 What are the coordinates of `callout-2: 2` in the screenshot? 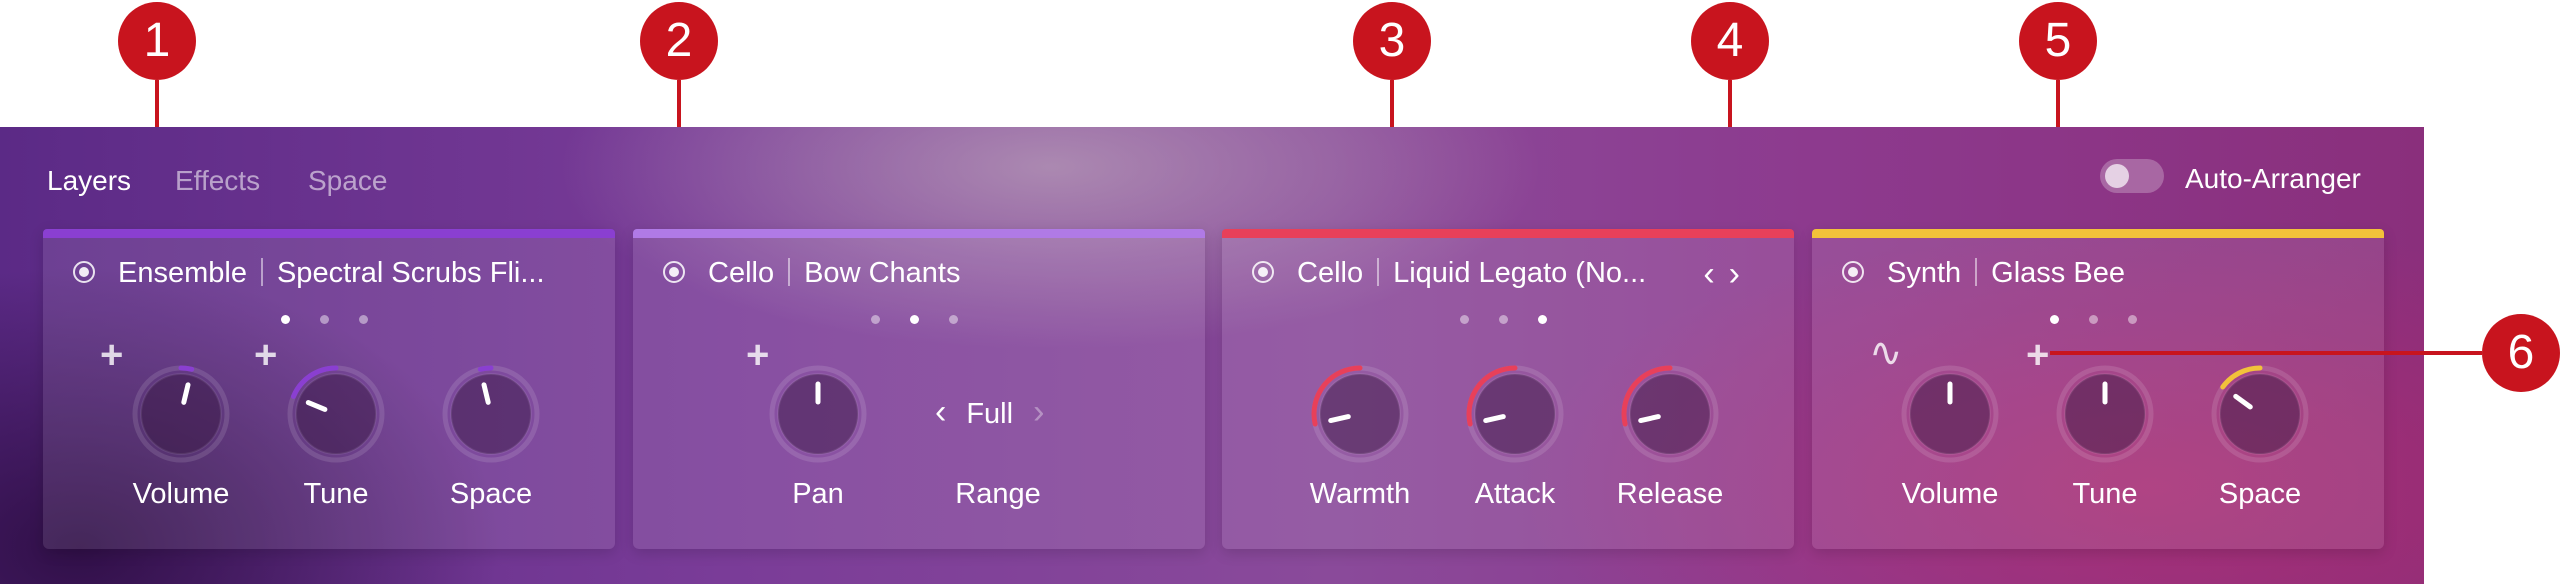 It's located at (679, 41).